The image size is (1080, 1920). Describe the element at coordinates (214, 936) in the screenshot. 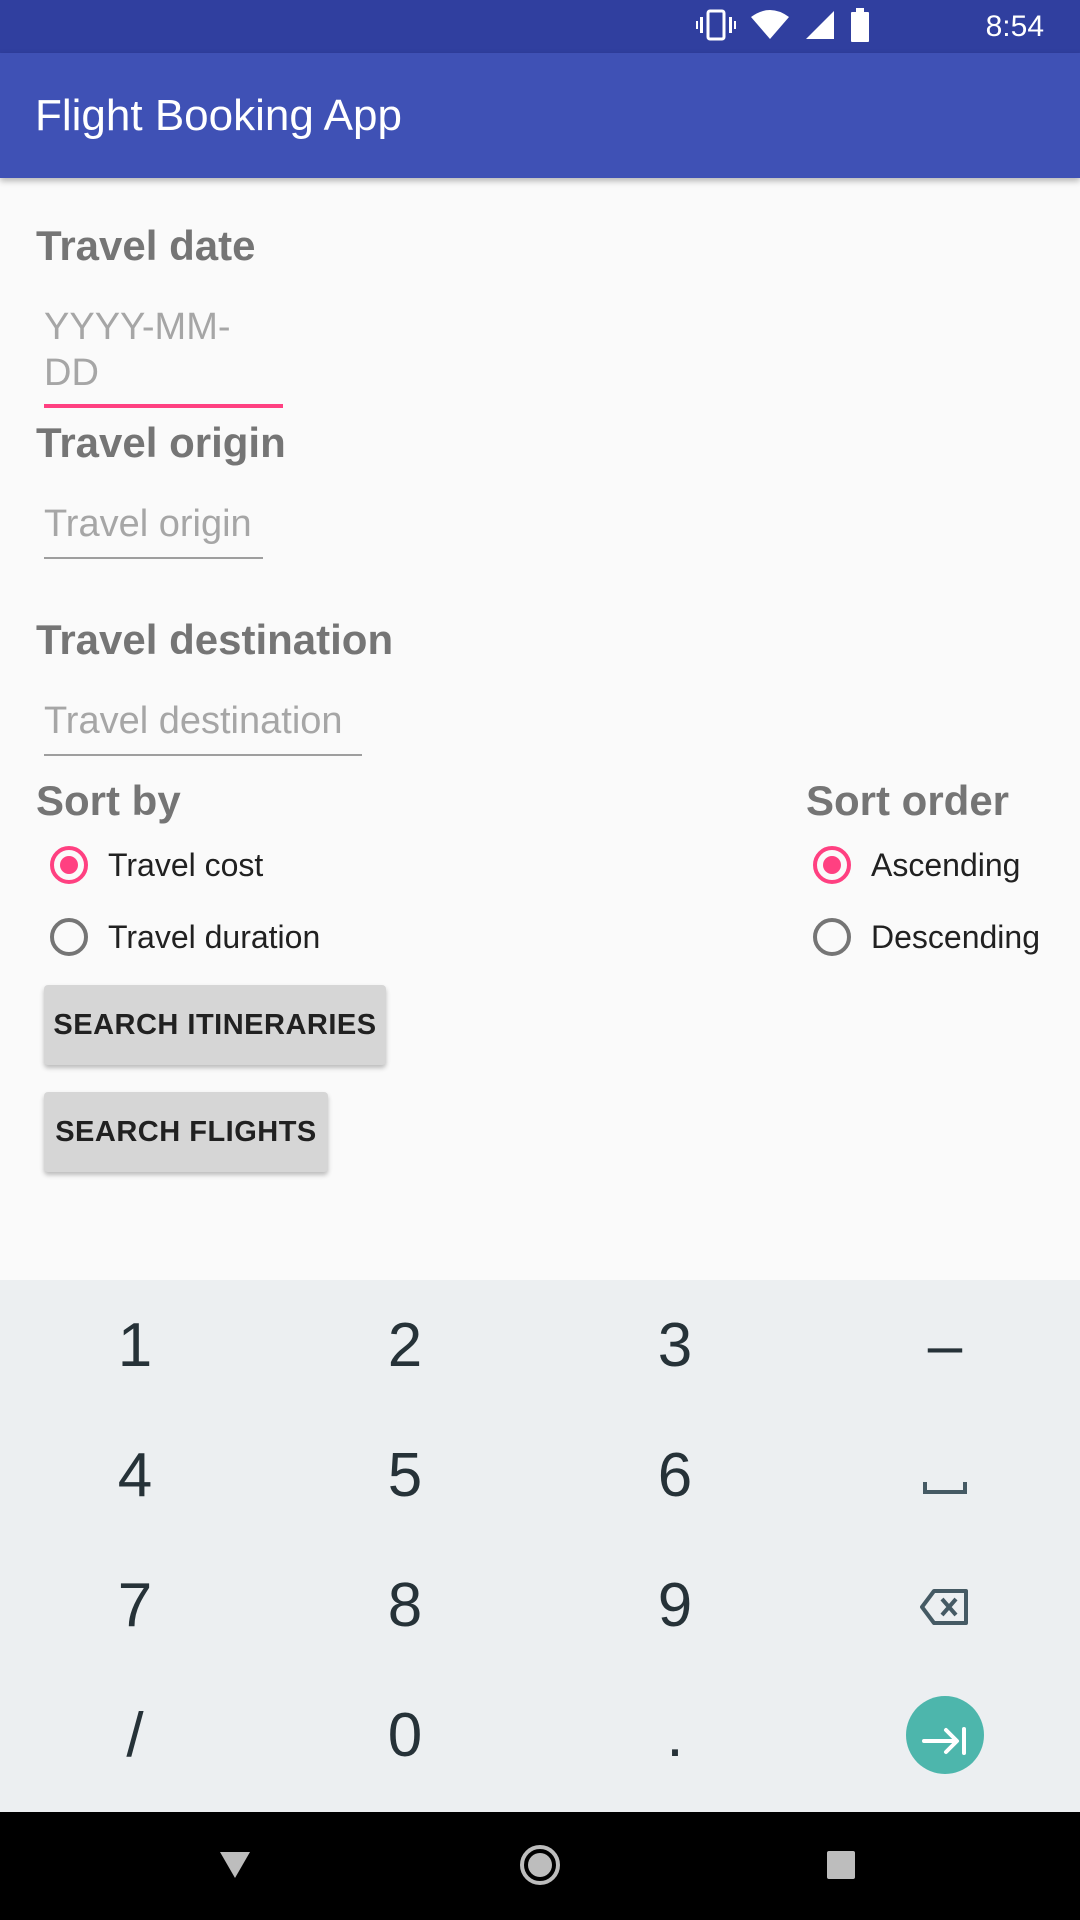

I see `radio-label: Travel duration` at that location.